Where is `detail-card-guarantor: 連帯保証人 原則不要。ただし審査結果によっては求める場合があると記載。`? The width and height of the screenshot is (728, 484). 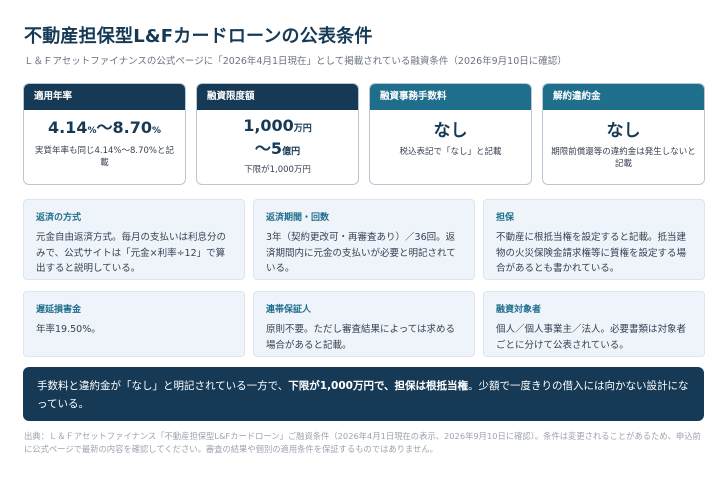 detail-card-guarantor: 連帯保証人 原則不要。ただし審査結果によっては求める場合があると記載。 is located at coordinates (364, 324).